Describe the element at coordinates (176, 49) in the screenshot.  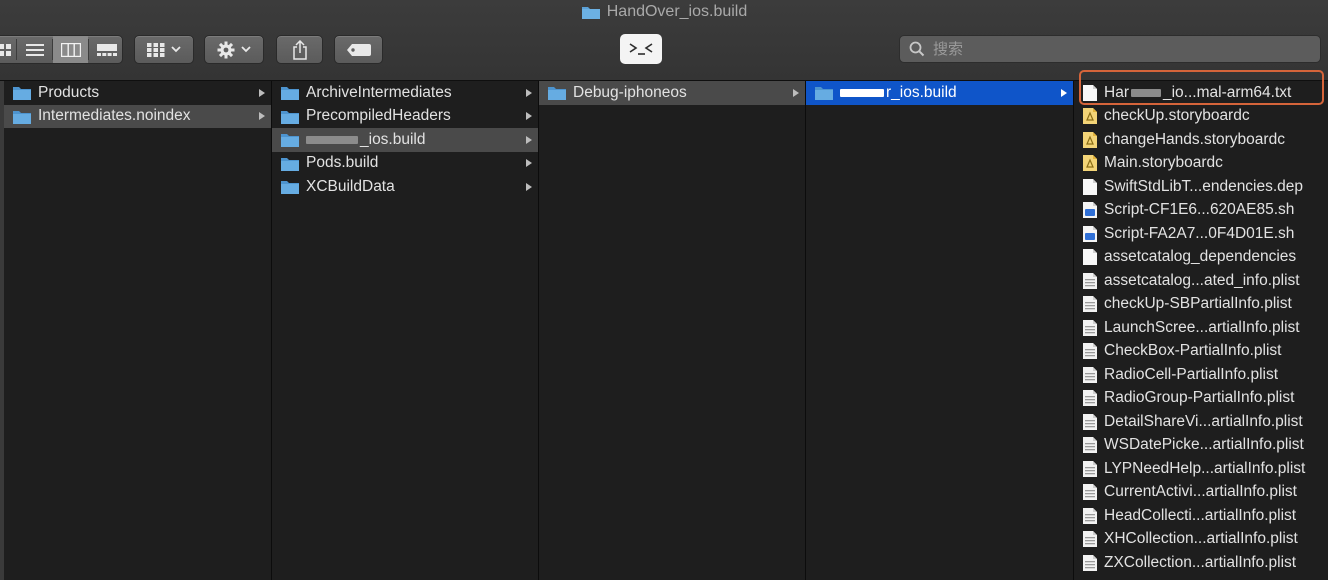
I see `chevron-down-icon` at that location.